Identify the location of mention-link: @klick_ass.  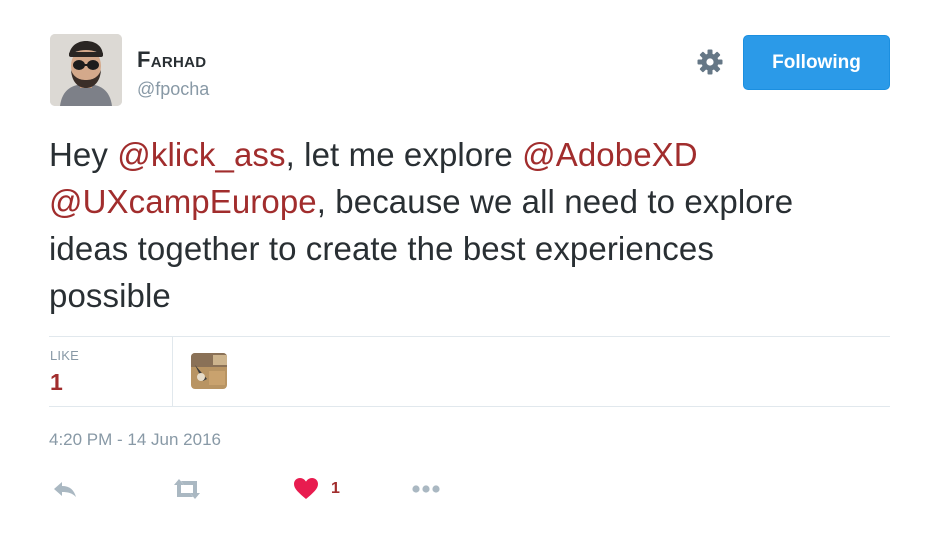
(201, 154).